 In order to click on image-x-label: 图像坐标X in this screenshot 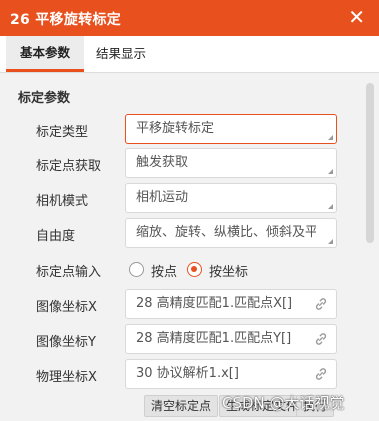, I will do `click(66, 307)`.